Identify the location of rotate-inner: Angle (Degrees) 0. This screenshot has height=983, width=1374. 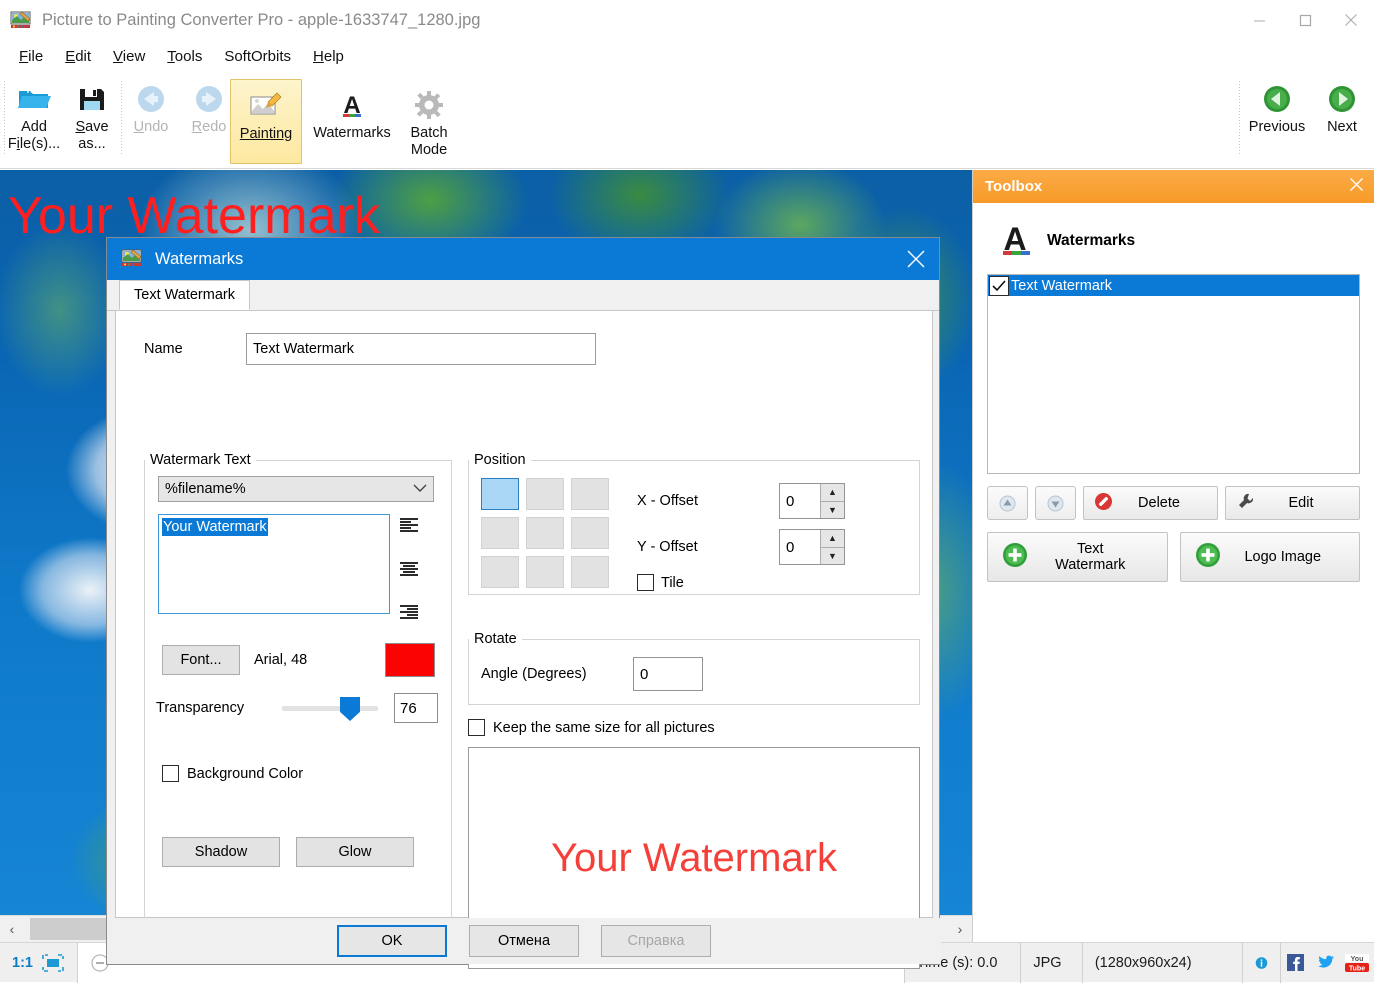
(694, 669).